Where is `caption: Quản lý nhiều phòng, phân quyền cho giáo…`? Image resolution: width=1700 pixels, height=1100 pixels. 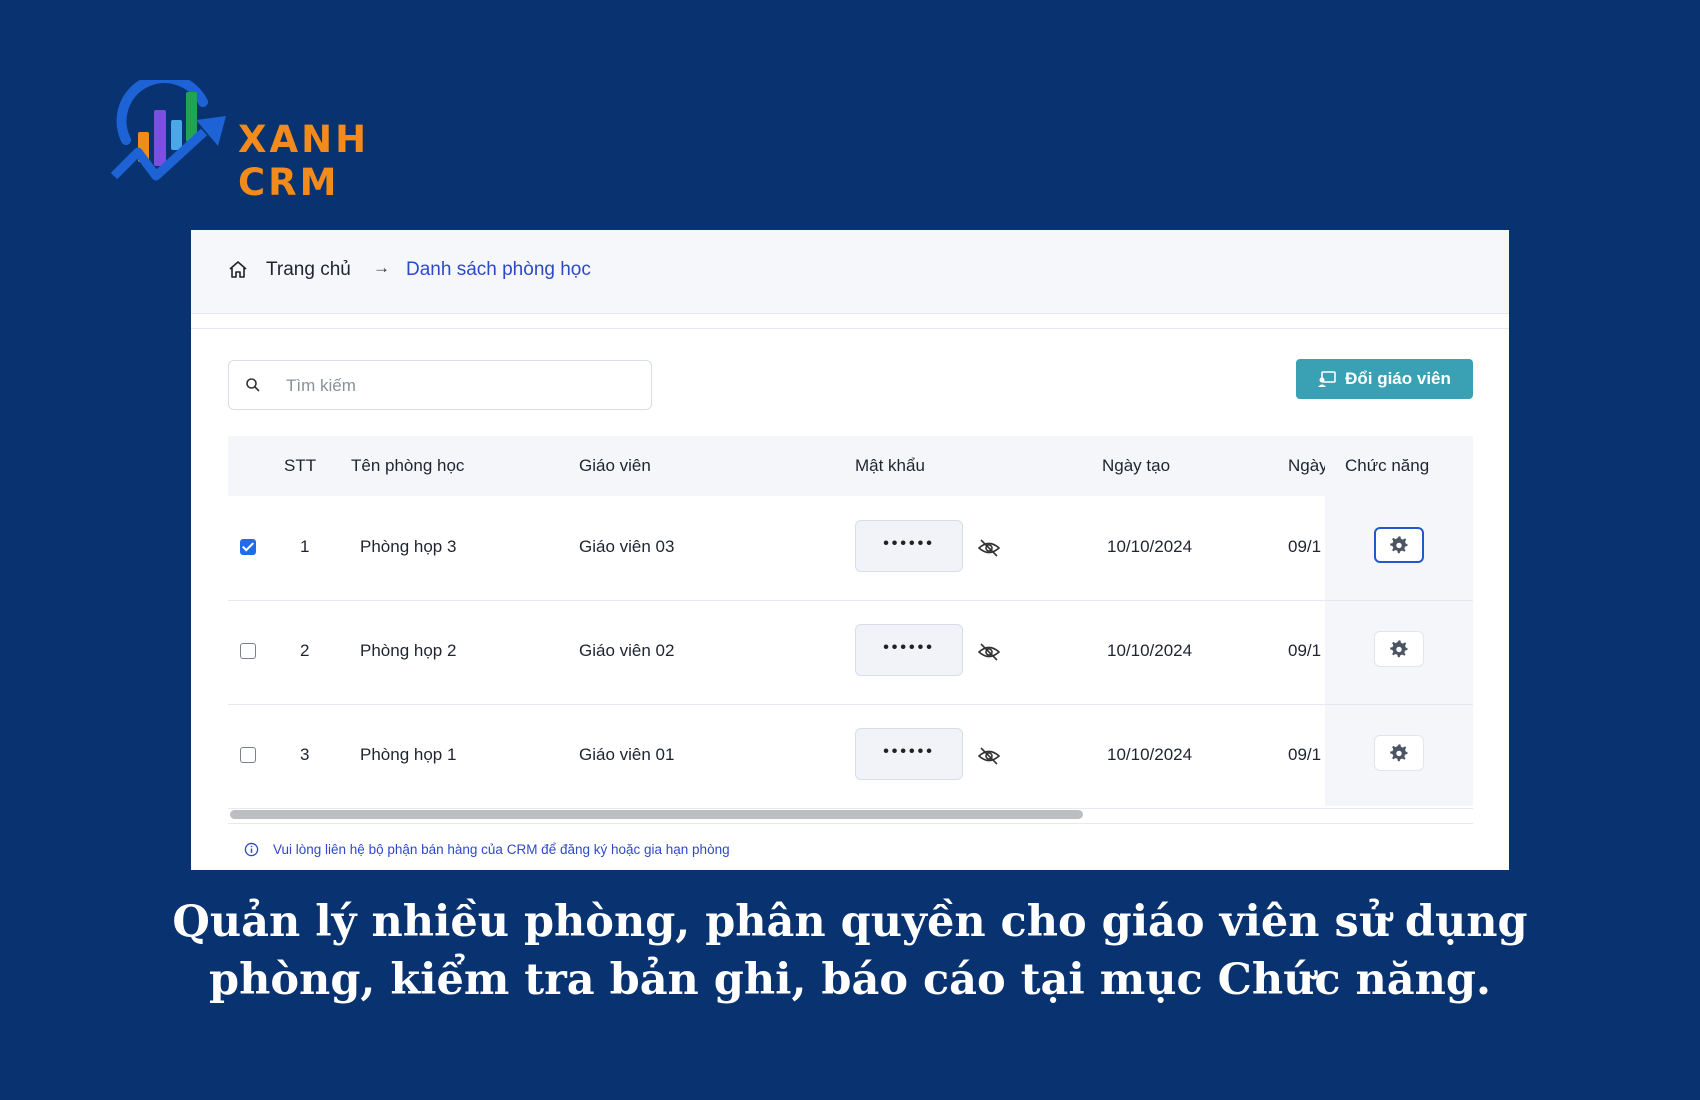 caption: Quản lý nhiều phòng, phân quyền cho giáo… is located at coordinates (850, 951).